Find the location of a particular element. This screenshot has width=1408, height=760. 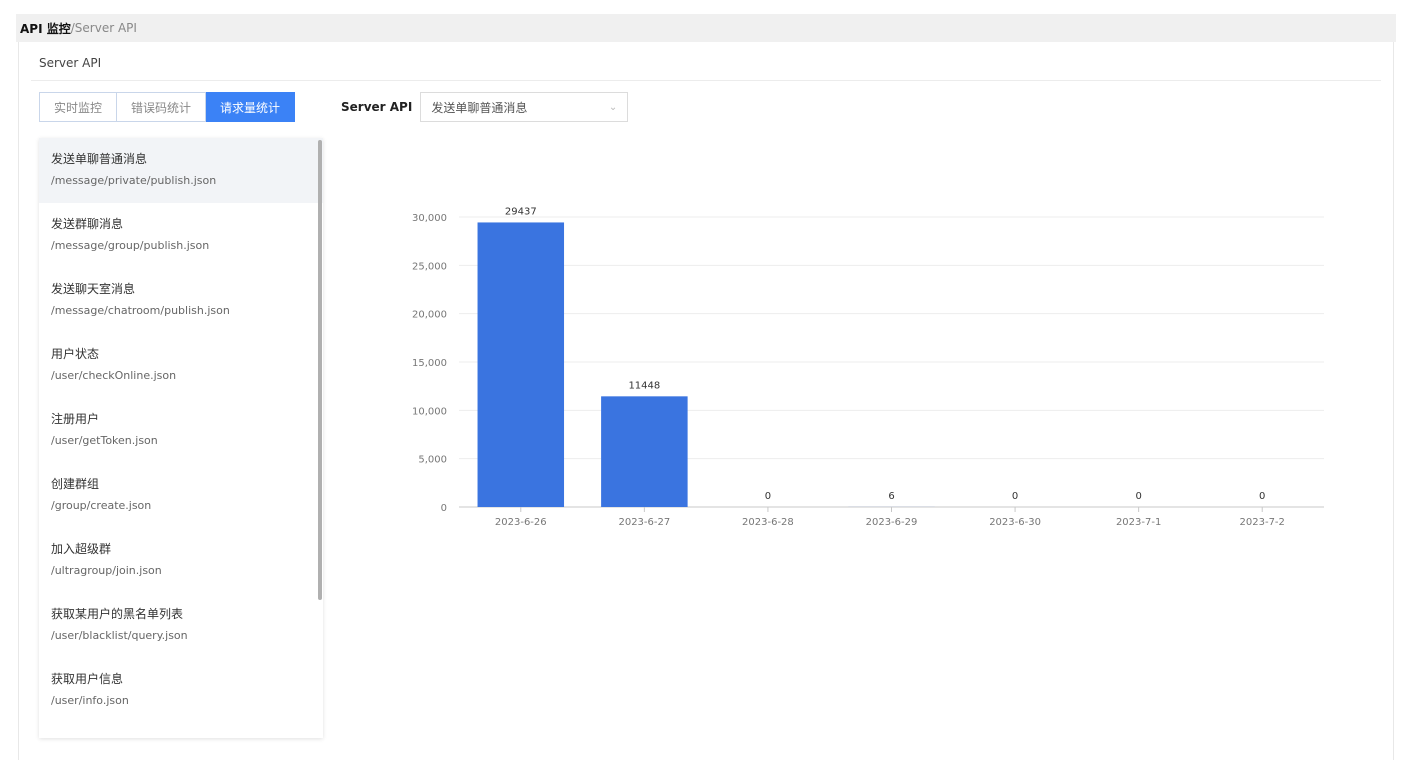

api-path: /user/checkOnline.json is located at coordinates (114, 375).